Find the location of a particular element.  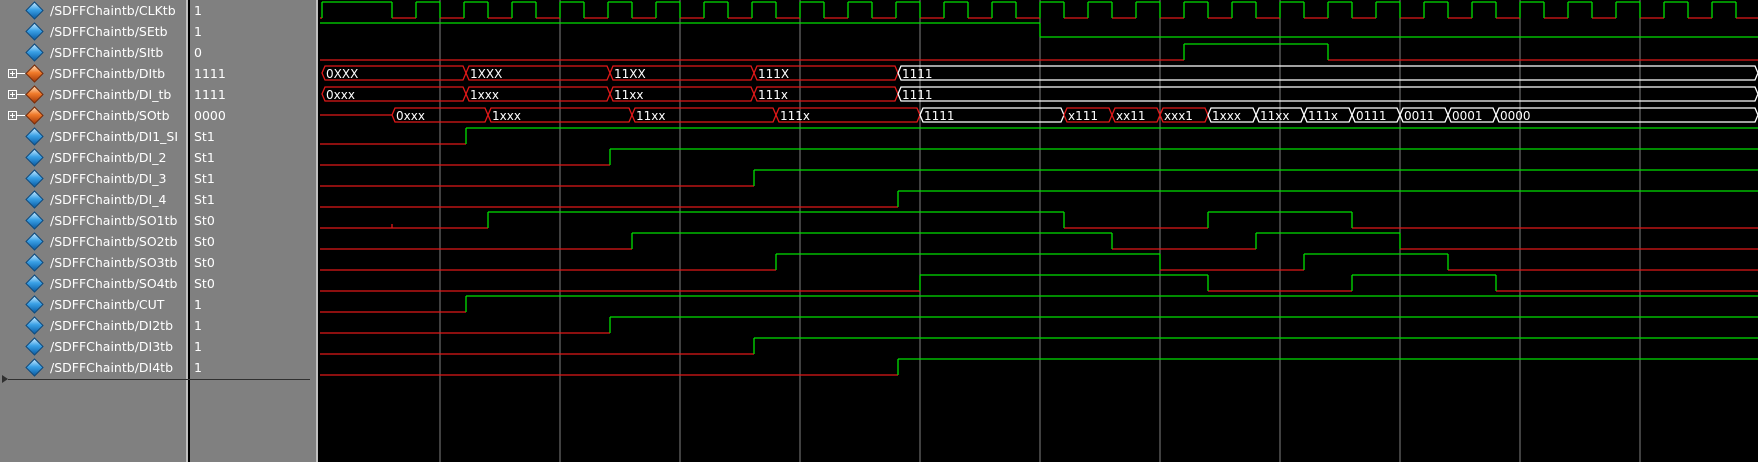

signal-row: /SDFFChaintb/DItb is located at coordinates (93, 73).